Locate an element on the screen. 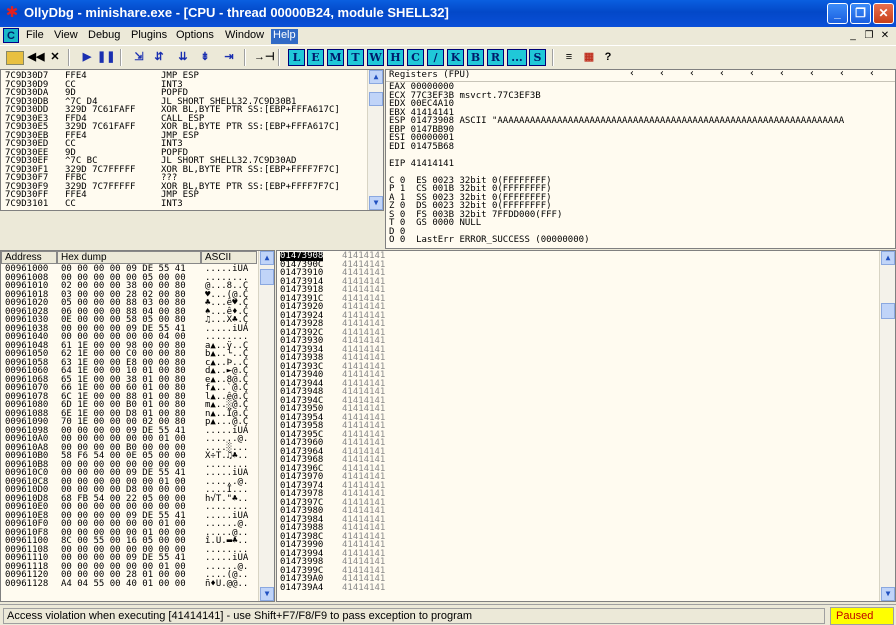 This screenshot has width=896, height=625. close-button: ✕ is located at coordinates (883, 13).